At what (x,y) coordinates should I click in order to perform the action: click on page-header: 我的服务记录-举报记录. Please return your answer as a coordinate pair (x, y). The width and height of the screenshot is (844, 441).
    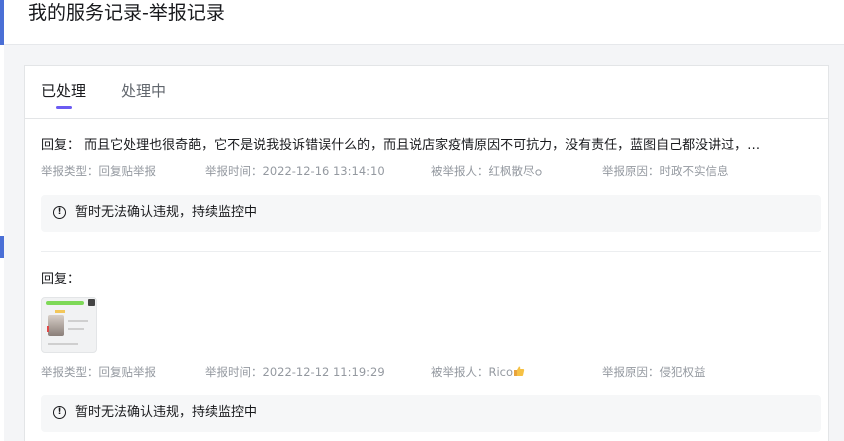
    Looking at the image, I should click on (424, 22).